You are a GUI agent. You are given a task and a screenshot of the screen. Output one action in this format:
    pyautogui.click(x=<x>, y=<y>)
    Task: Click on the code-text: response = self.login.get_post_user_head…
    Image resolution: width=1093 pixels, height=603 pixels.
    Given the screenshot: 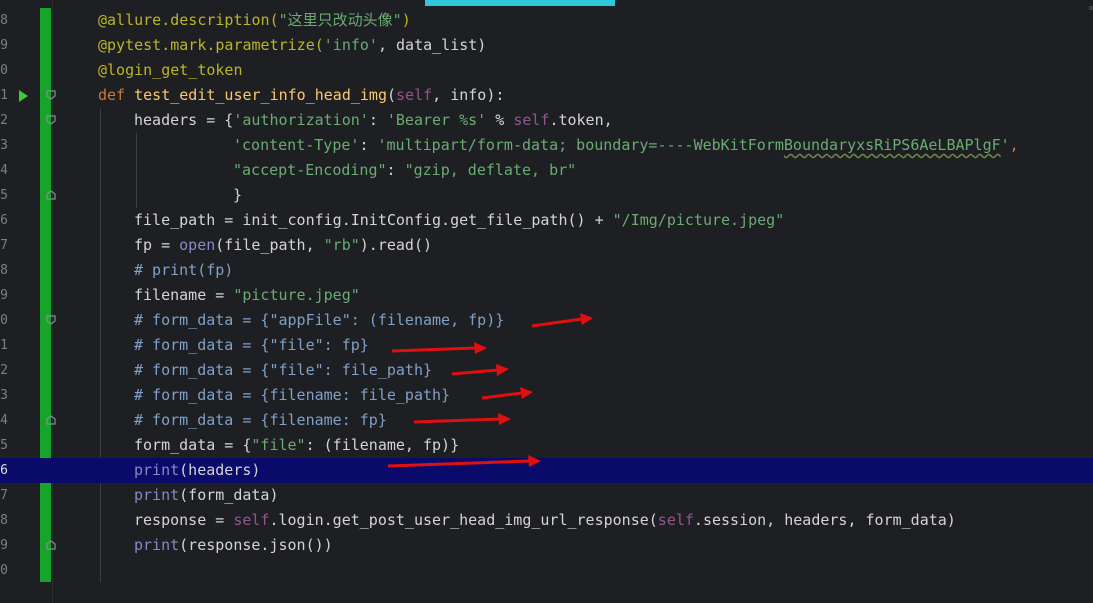 What is the action you would take?
    pyautogui.click(x=545, y=520)
    